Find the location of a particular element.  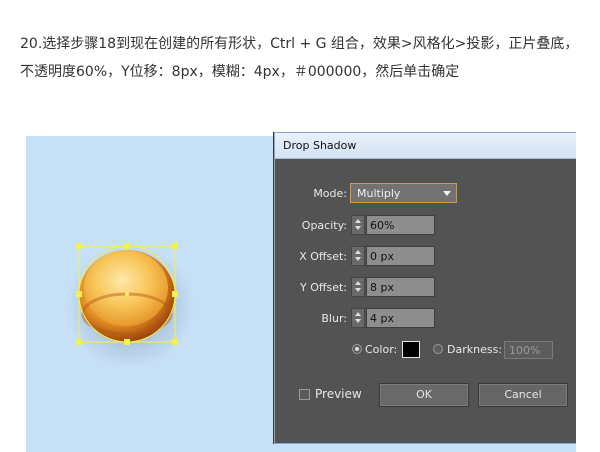

y-offset-input: 8 px is located at coordinates (400, 287).